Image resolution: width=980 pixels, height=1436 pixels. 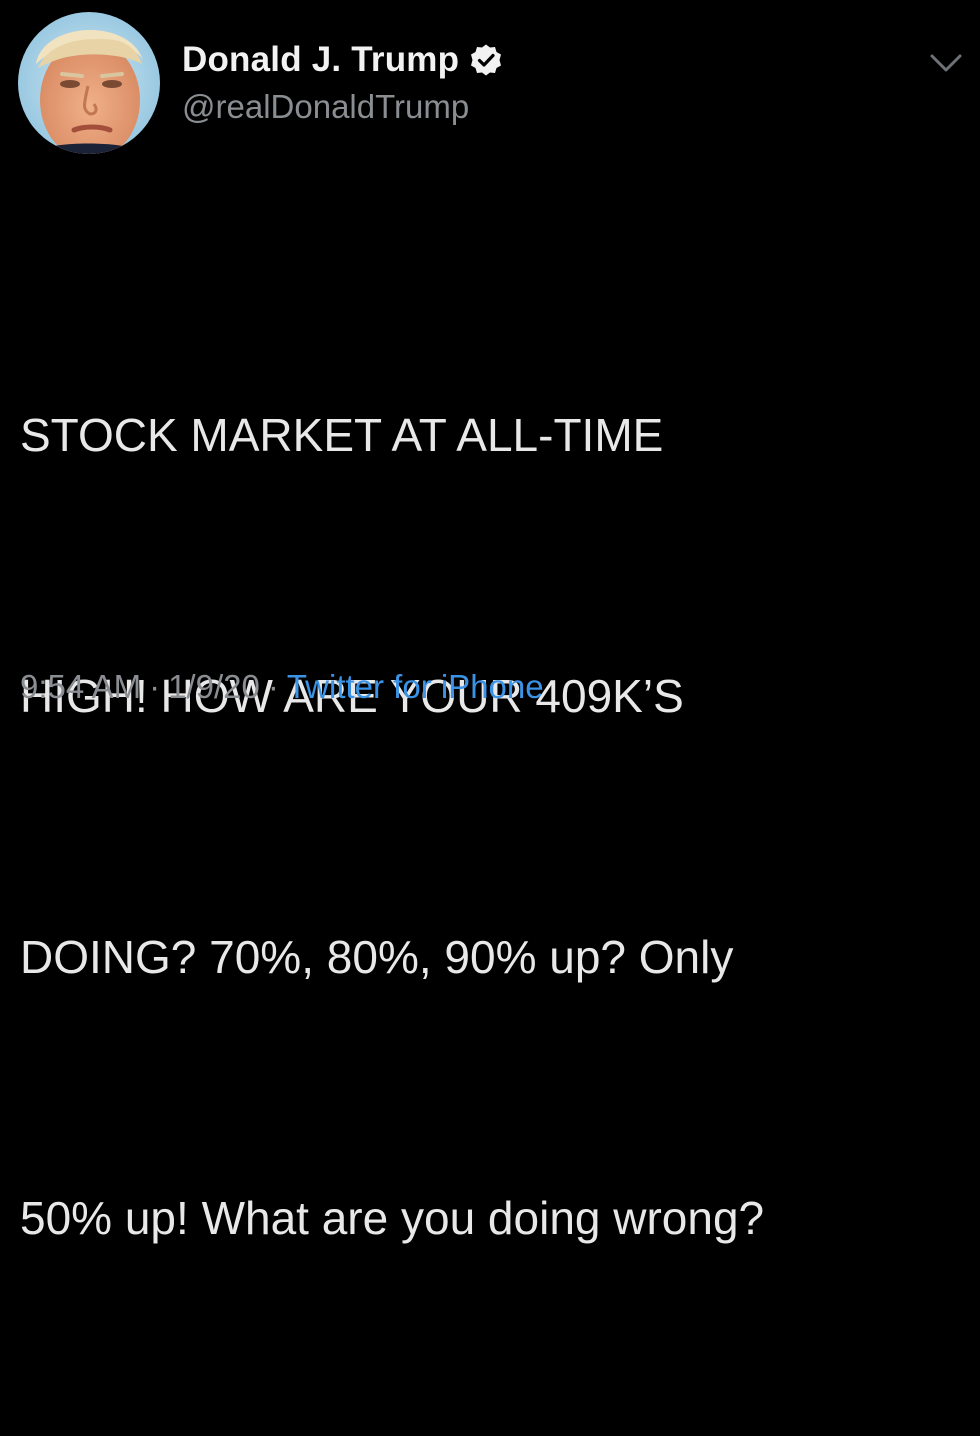 I want to click on tweet-text-line: 50% up! What are you doing wrong?, so click(x=392, y=1218).